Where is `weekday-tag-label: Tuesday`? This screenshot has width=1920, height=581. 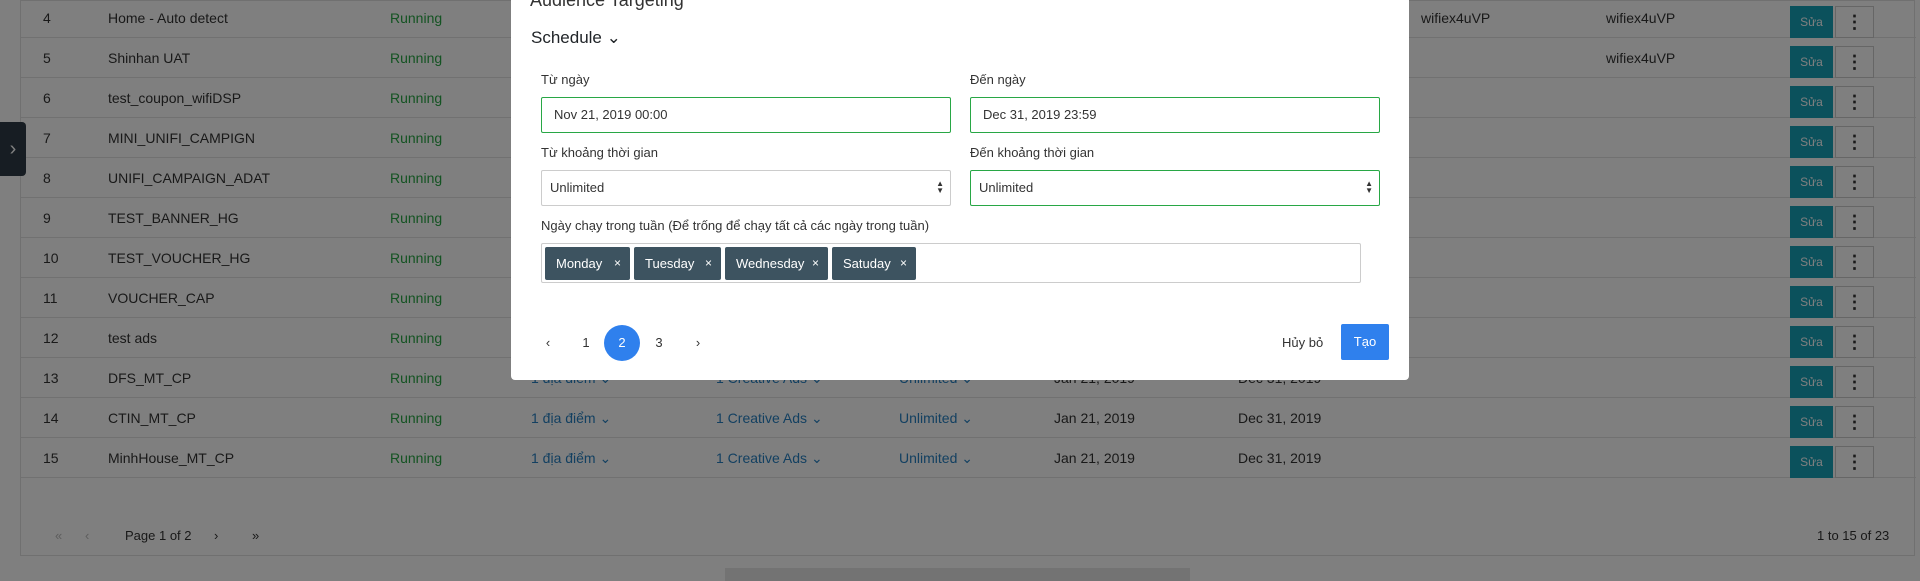 weekday-tag-label: Tuesday is located at coordinates (670, 263).